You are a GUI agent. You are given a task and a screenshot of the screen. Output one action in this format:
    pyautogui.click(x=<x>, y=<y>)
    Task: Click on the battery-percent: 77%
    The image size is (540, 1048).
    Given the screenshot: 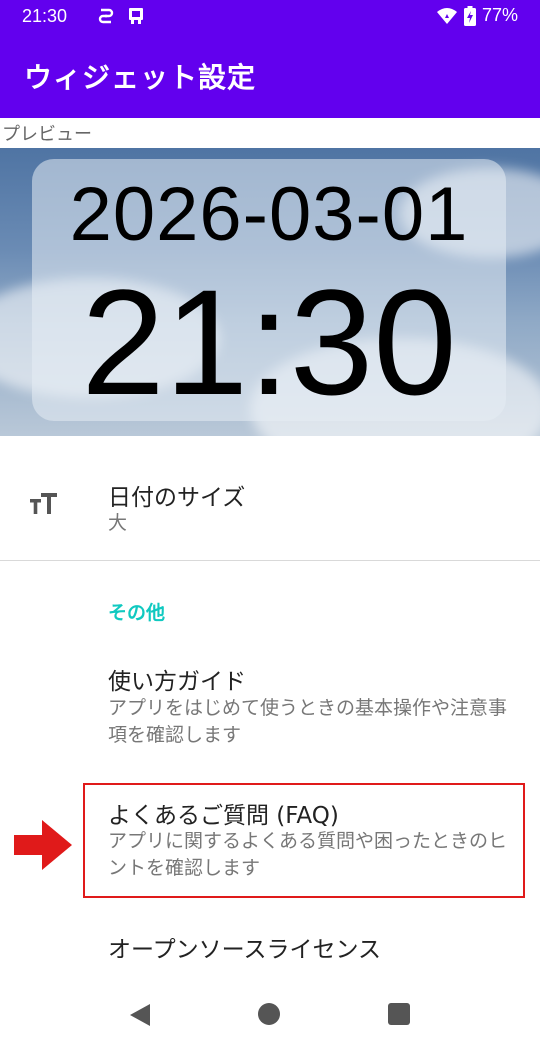 What is the action you would take?
    pyautogui.click(x=499, y=15)
    